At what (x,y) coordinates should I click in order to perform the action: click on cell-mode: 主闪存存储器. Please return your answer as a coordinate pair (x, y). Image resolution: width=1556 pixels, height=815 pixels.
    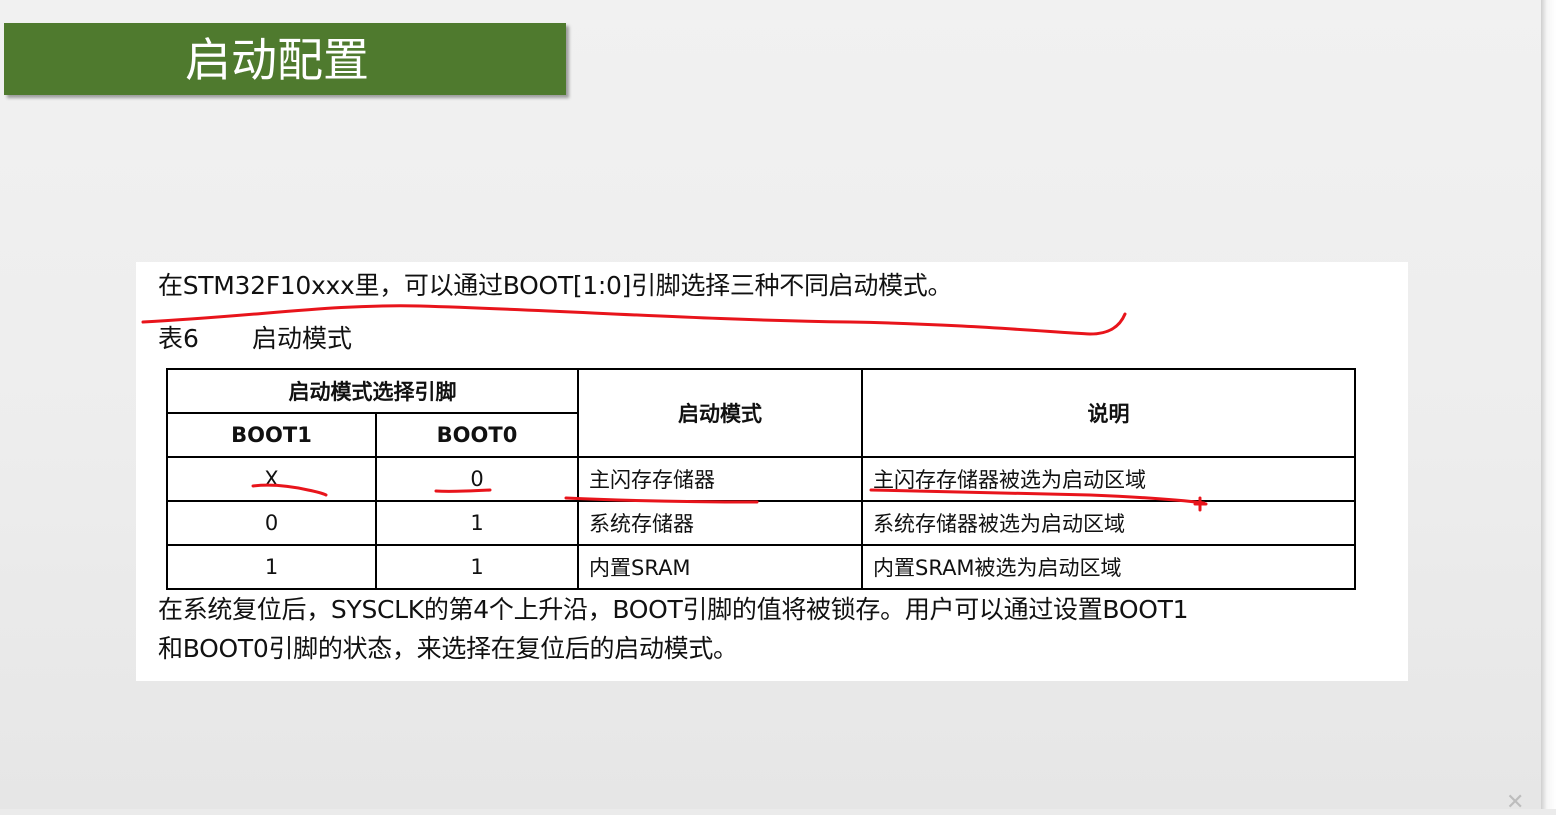
    Looking at the image, I should click on (720, 479).